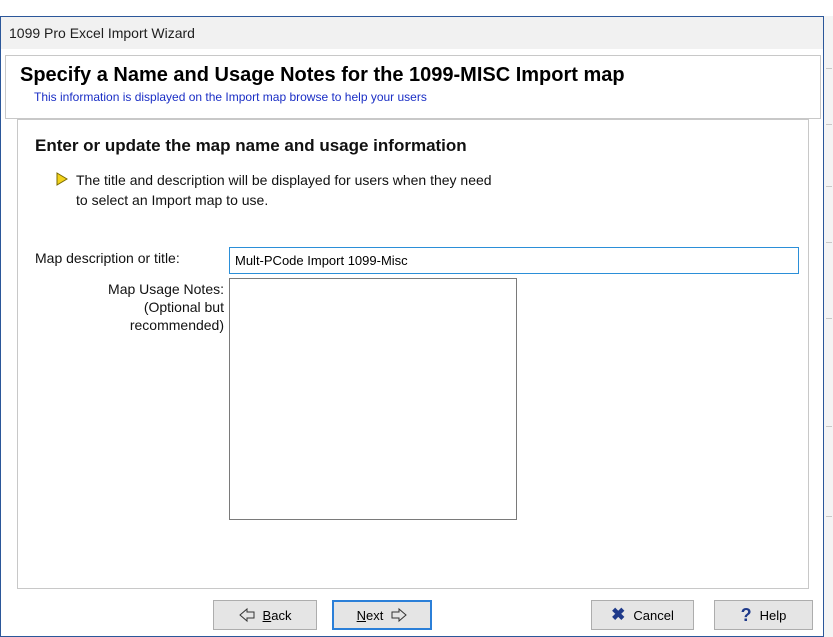 The width and height of the screenshot is (833, 637). I want to click on back-button: Back, so click(265, 615).